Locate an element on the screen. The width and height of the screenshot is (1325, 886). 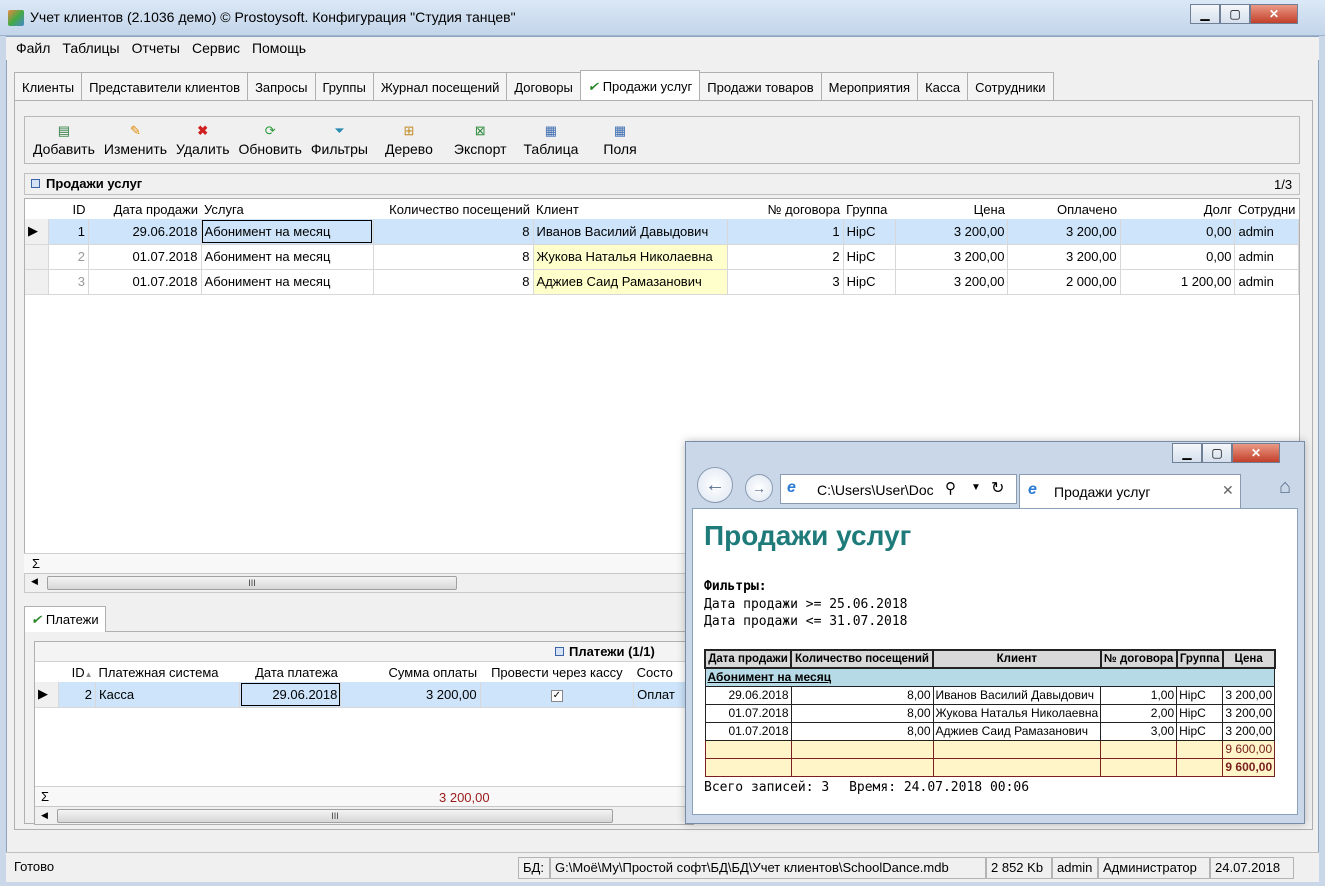
report-group-row: Абонимент на месяц is located at coordinates (990, 677).